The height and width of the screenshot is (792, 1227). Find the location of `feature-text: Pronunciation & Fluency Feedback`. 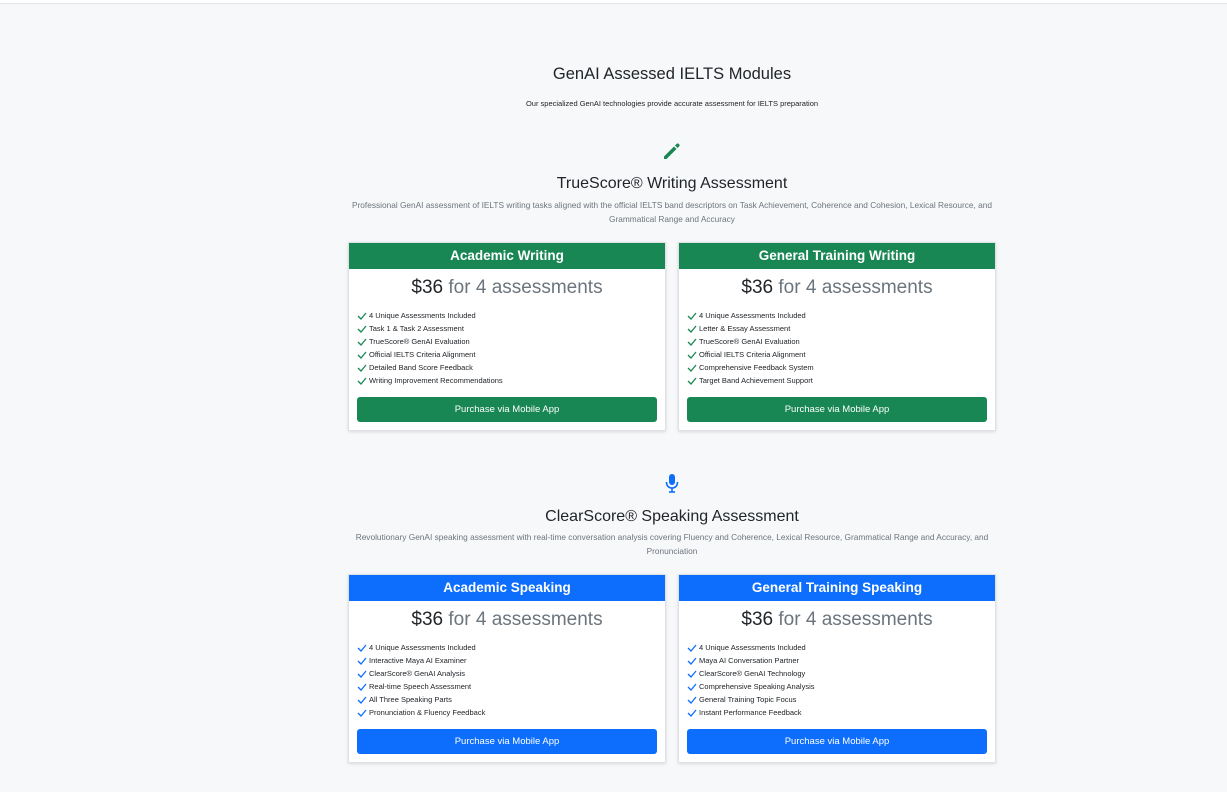

feature-text: Pronunciation & Fluency Feedback is located at coordinates (427, 712).